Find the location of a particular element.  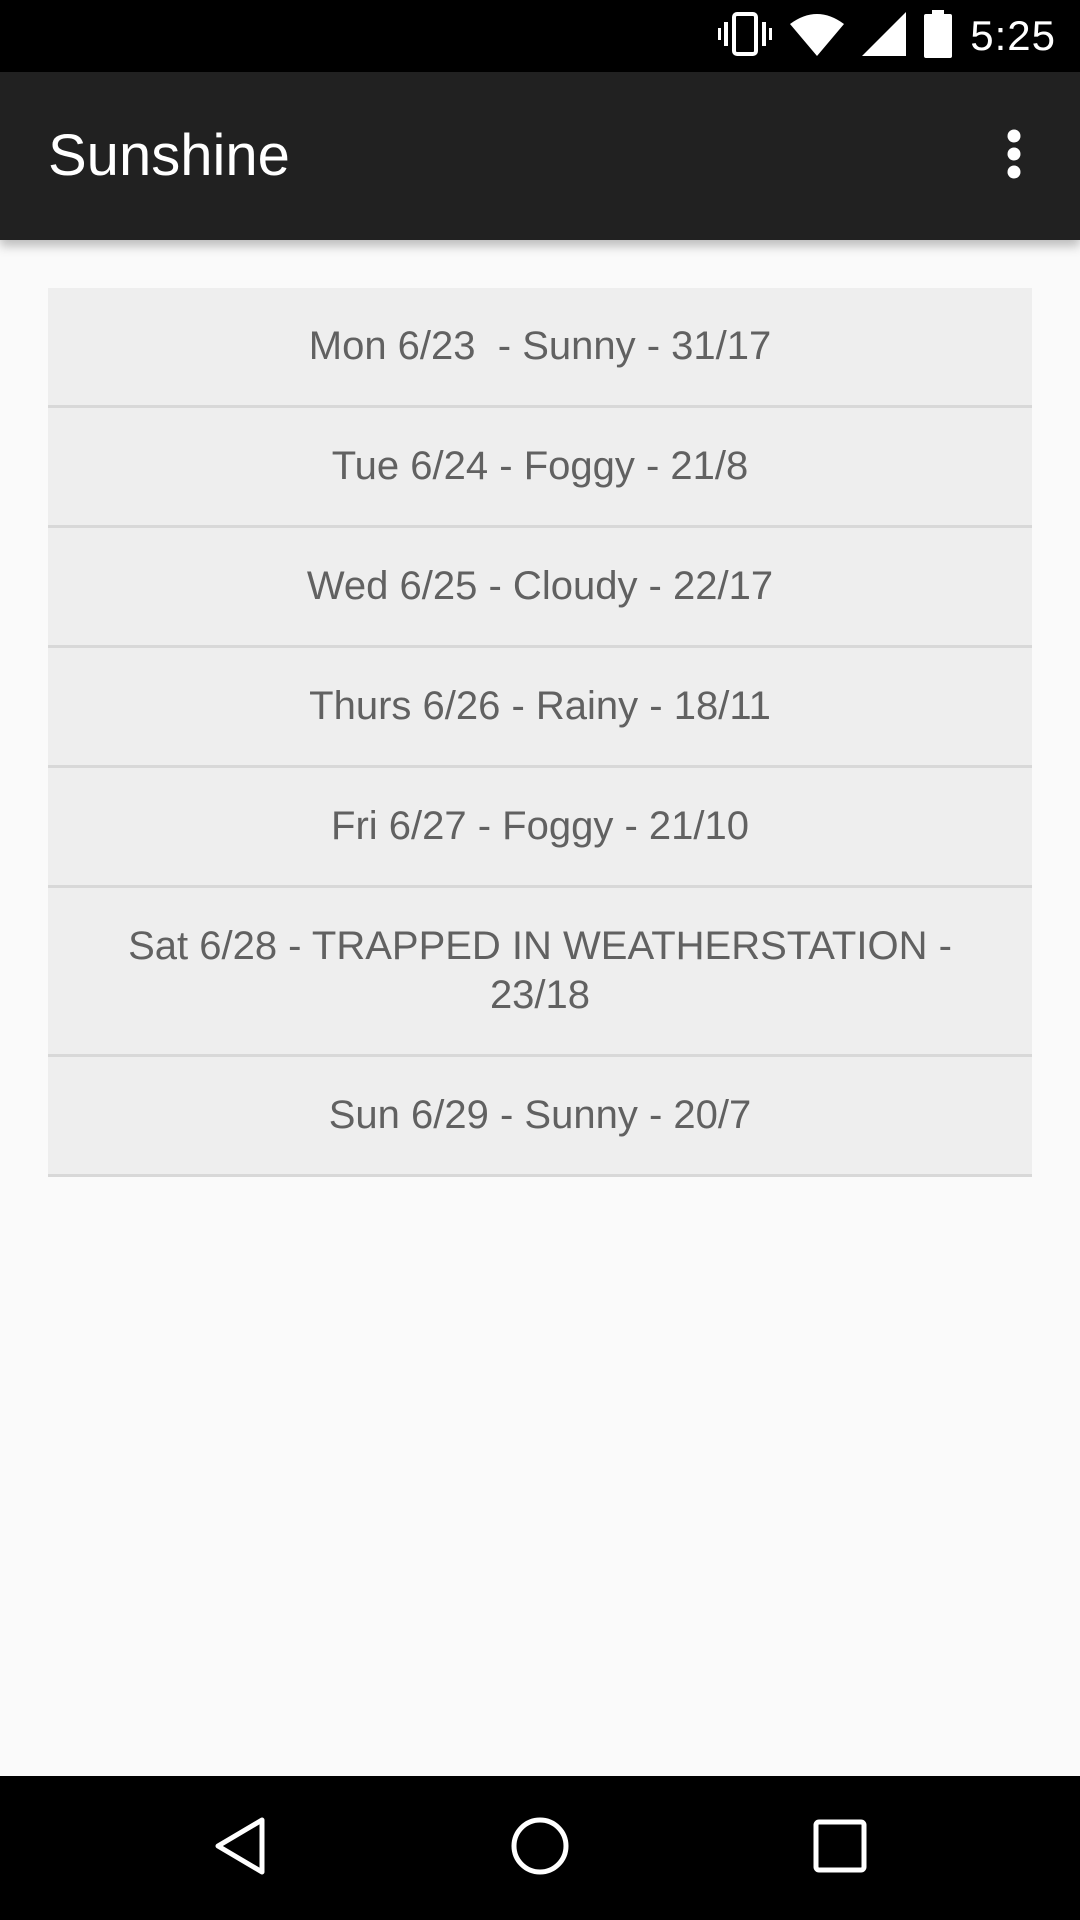

forecast-list-item: Fri 6/27 - Foggy - 21/10 is located at coordinates (540, 828).